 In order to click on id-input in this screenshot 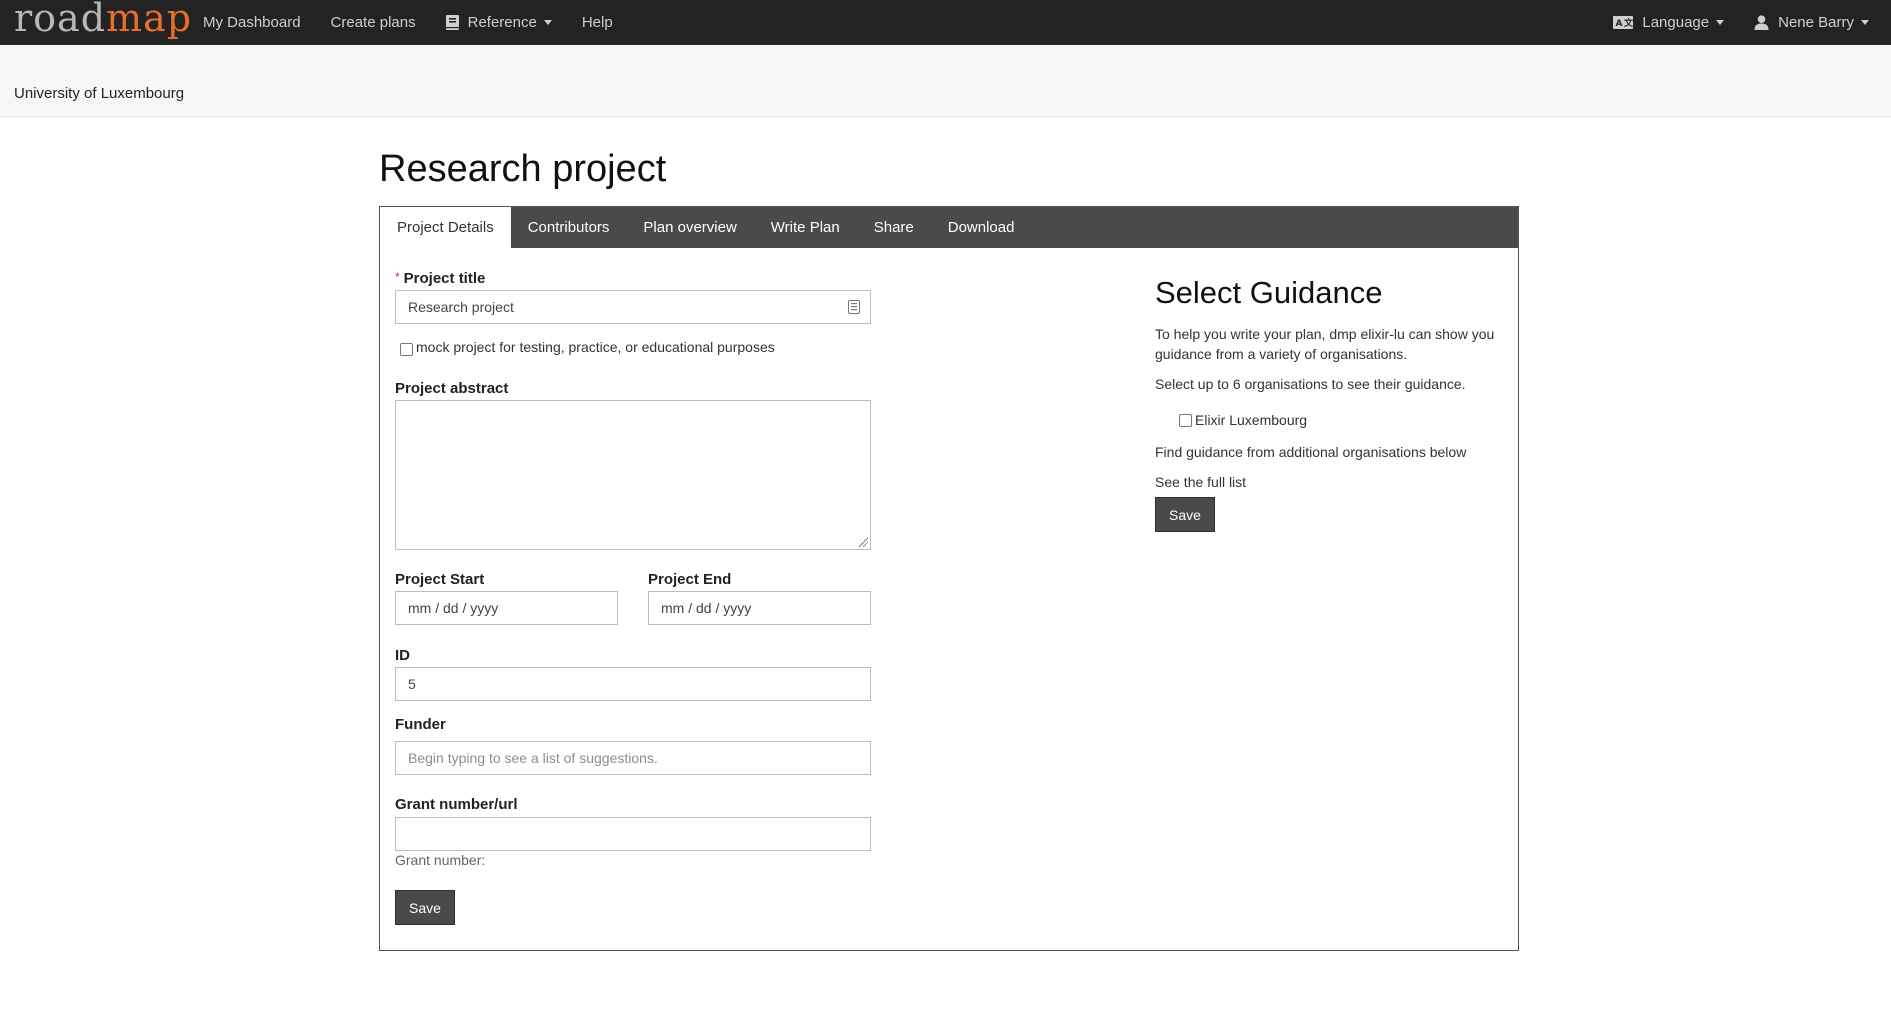, I will do `click(633, 684)`.